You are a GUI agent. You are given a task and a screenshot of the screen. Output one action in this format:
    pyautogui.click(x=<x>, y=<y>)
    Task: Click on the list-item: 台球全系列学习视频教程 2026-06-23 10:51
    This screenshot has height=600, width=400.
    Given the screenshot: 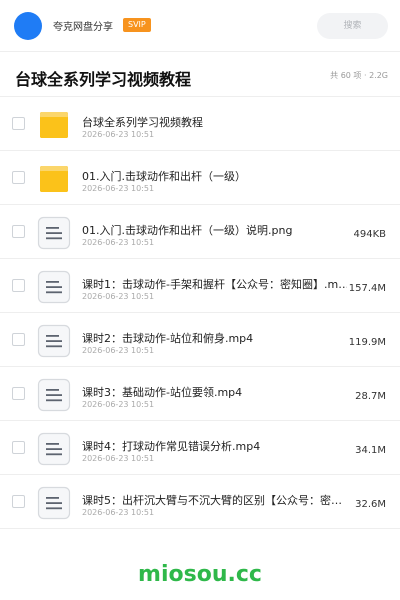 What is the action you would take?
    pyautogui.click(x=200, y=124)
    